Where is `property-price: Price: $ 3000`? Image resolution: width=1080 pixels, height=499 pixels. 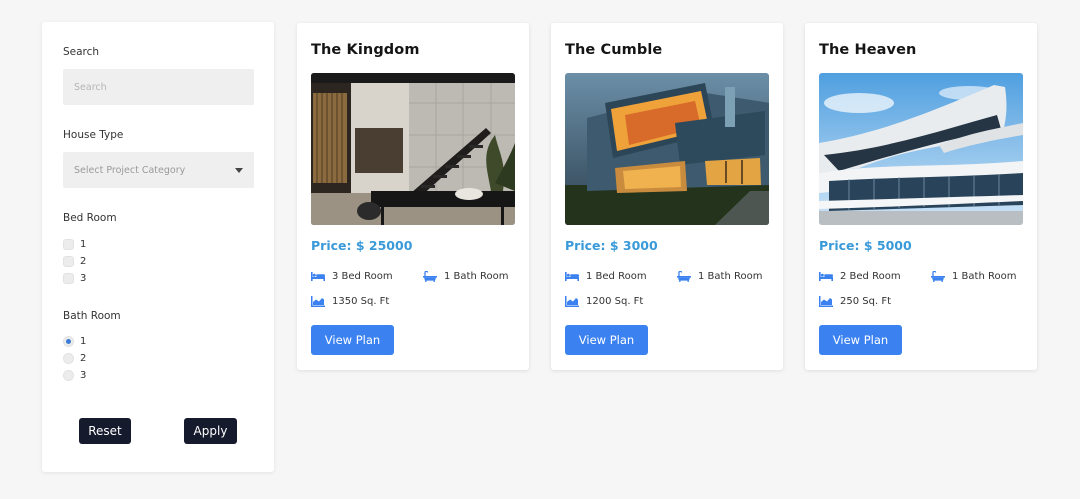 property-price: Price: $ 3000 is located at coordinates (611, 245).